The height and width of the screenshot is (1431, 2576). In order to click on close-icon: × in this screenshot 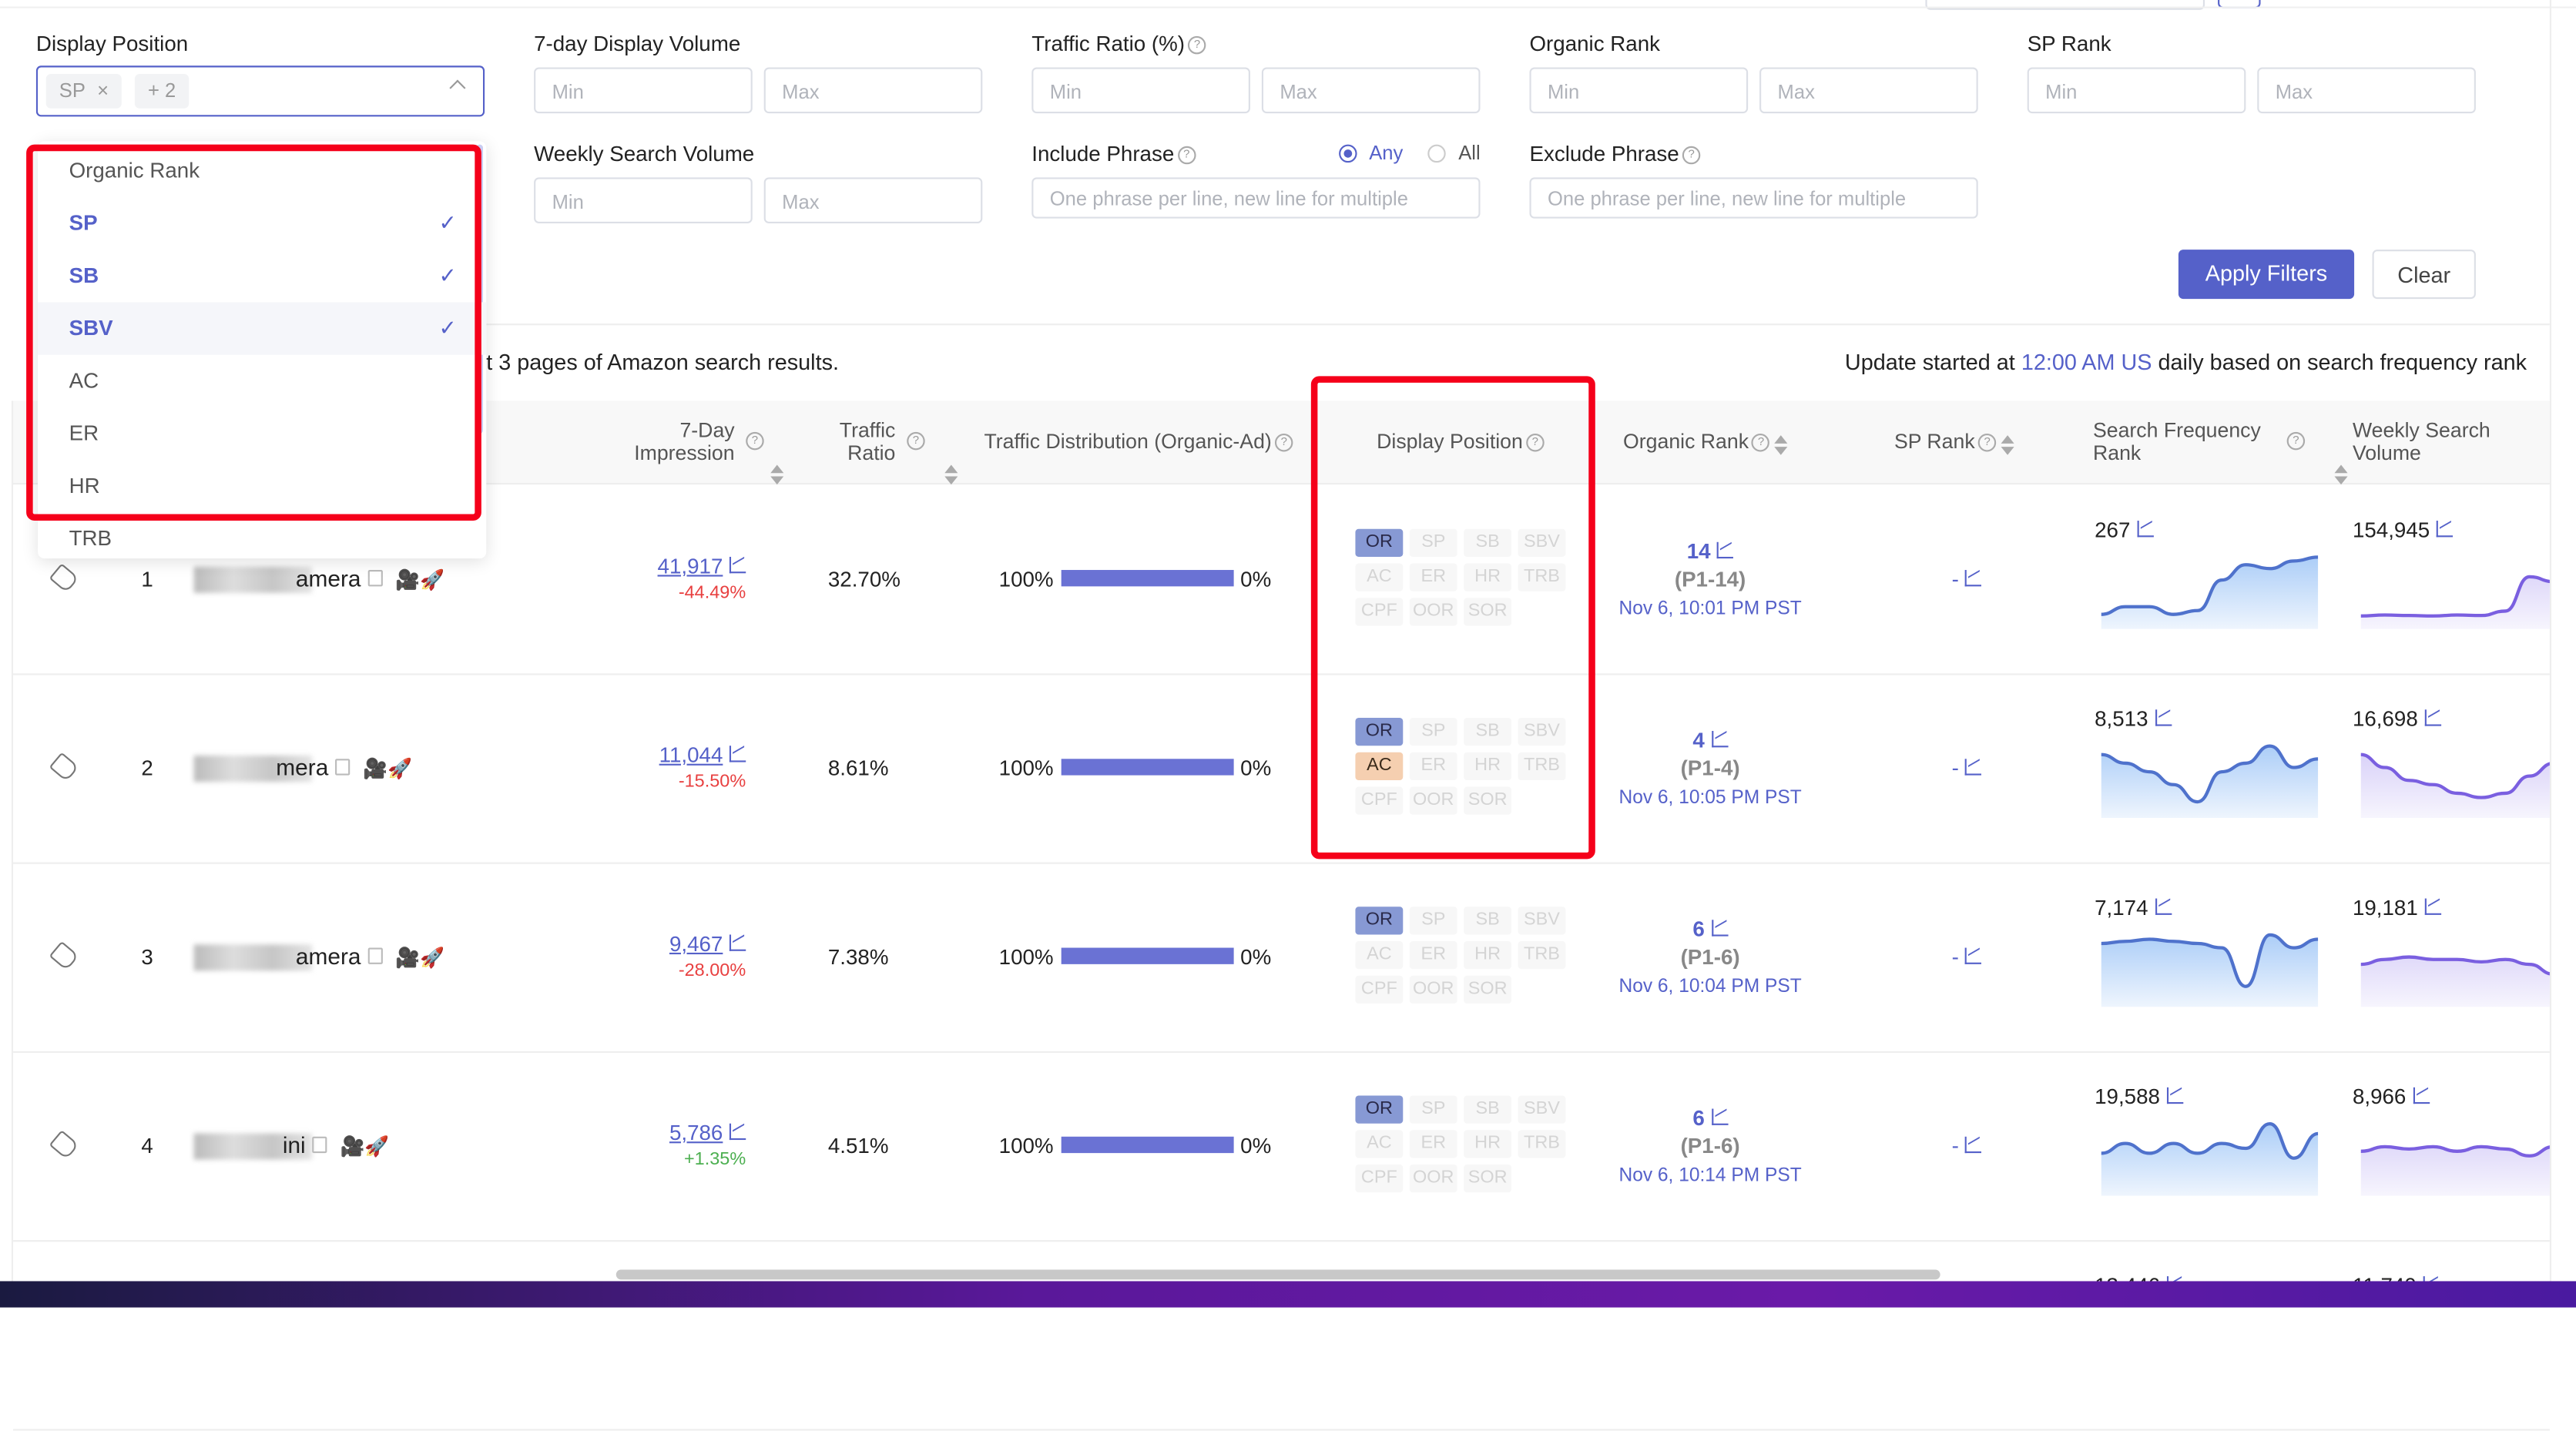, I will do `click(103, 90)`.